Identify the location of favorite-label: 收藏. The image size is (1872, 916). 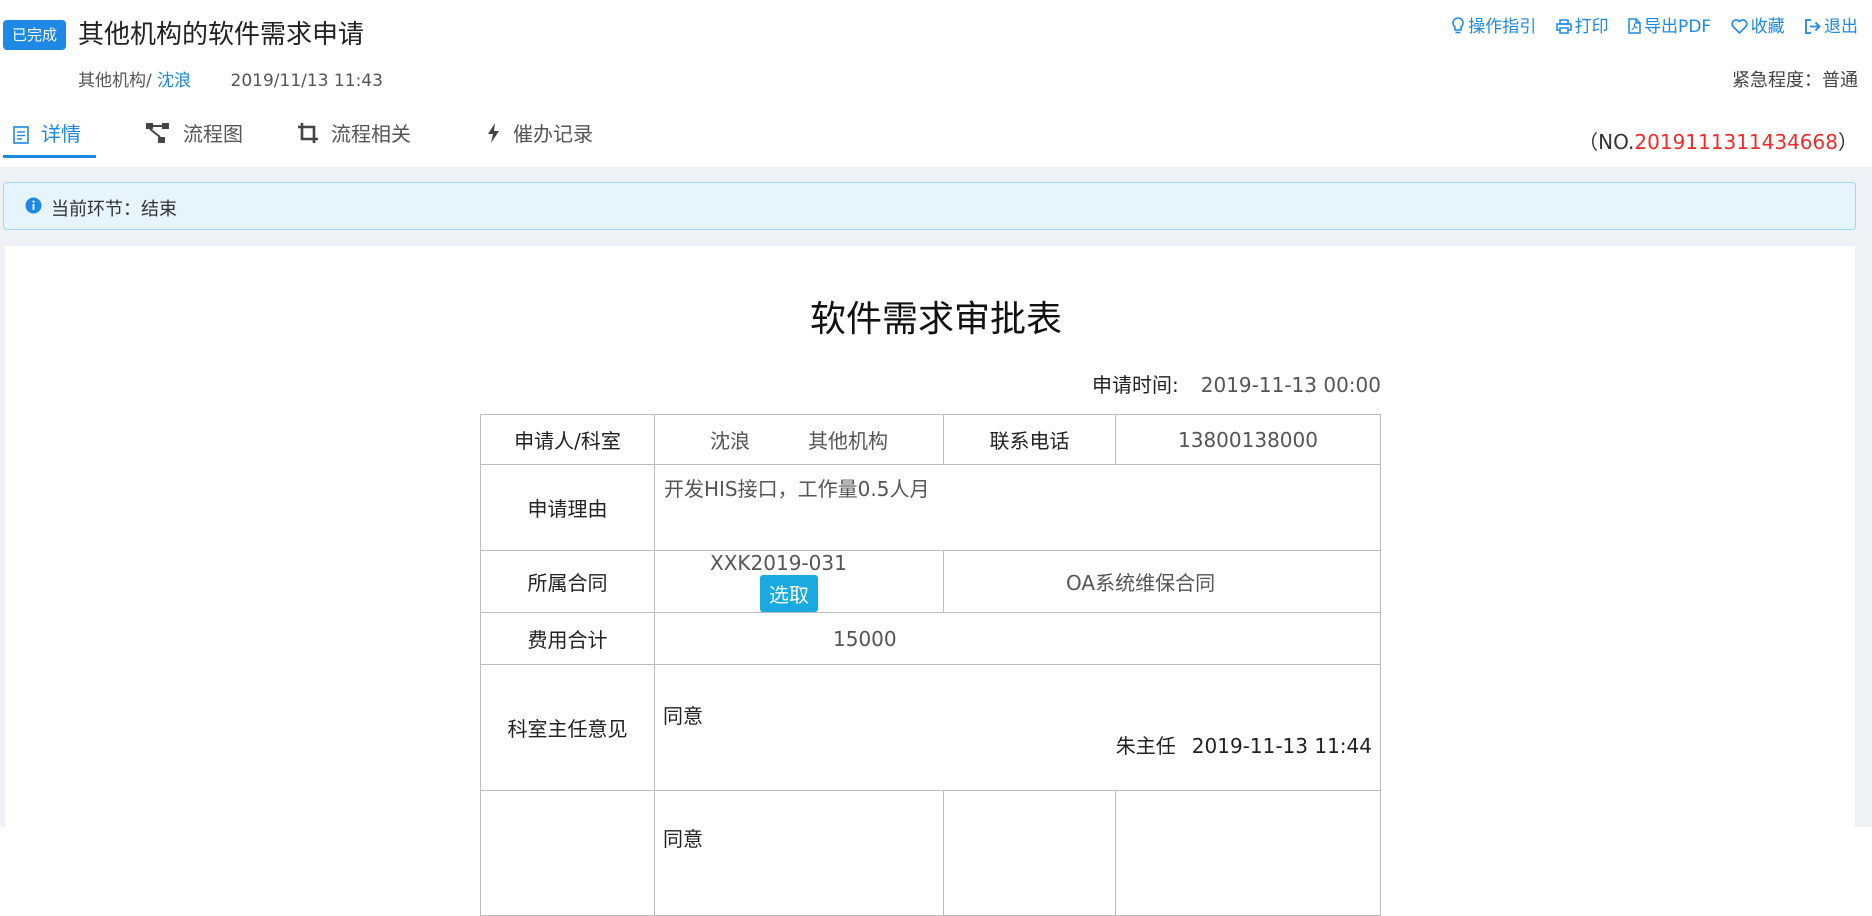
(1767, 27).